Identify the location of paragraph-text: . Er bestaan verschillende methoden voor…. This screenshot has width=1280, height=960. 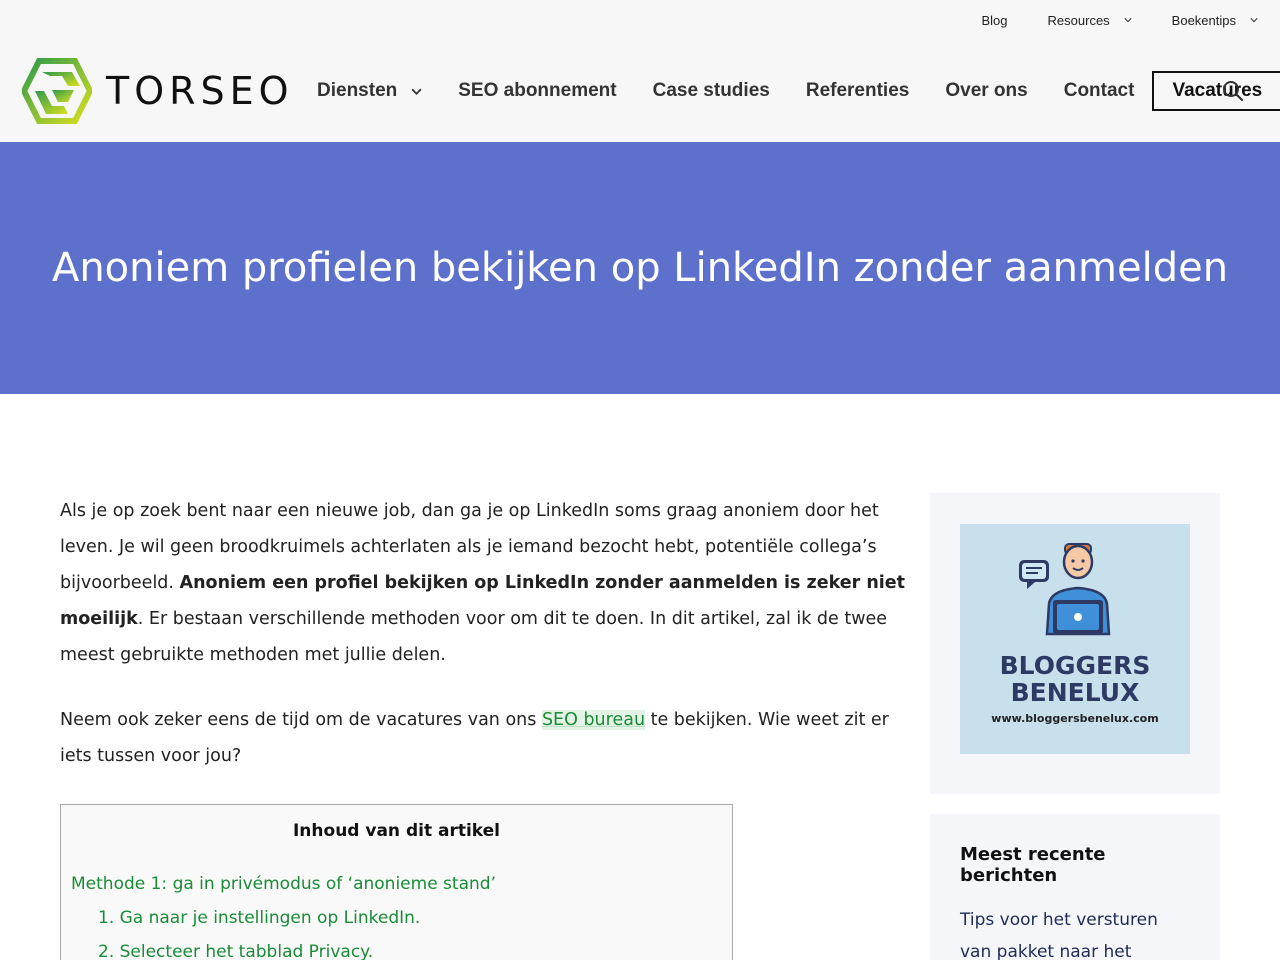
(474, 637).